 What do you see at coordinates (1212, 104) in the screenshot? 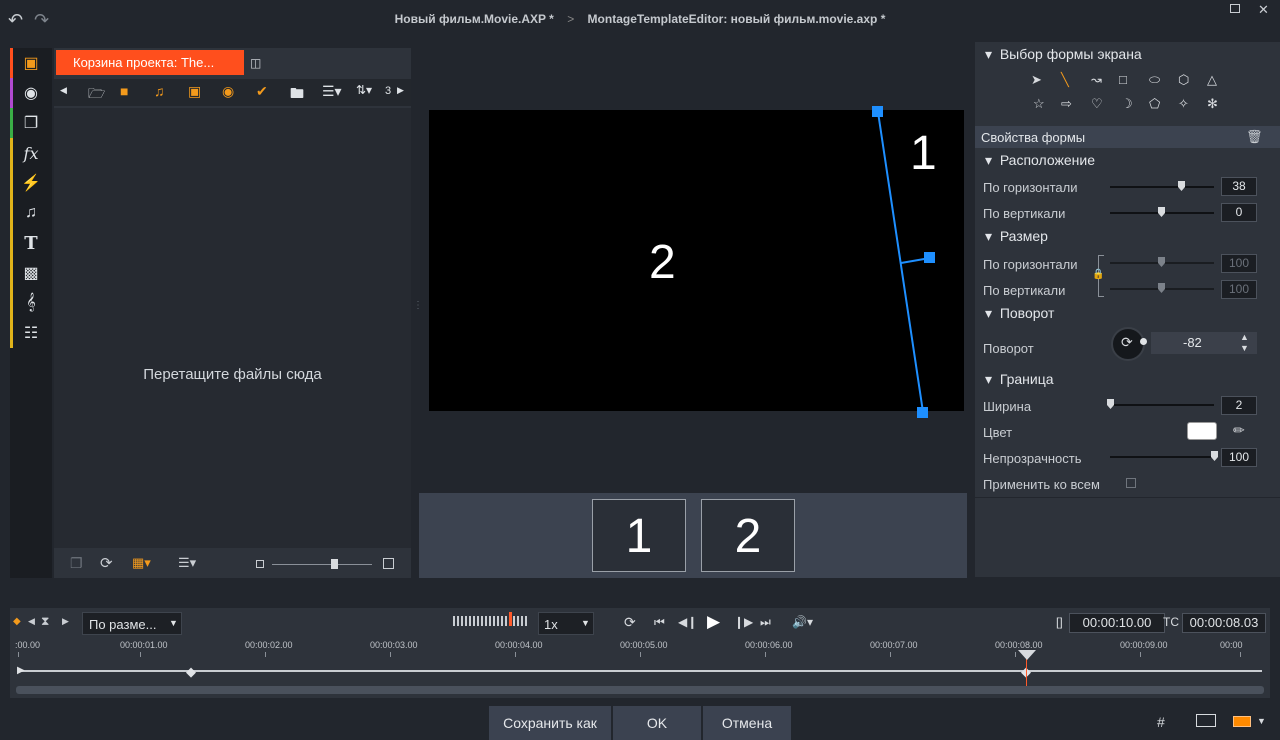
I see `six-point-star-icon: ✻` at bounding box center [1212, 104].